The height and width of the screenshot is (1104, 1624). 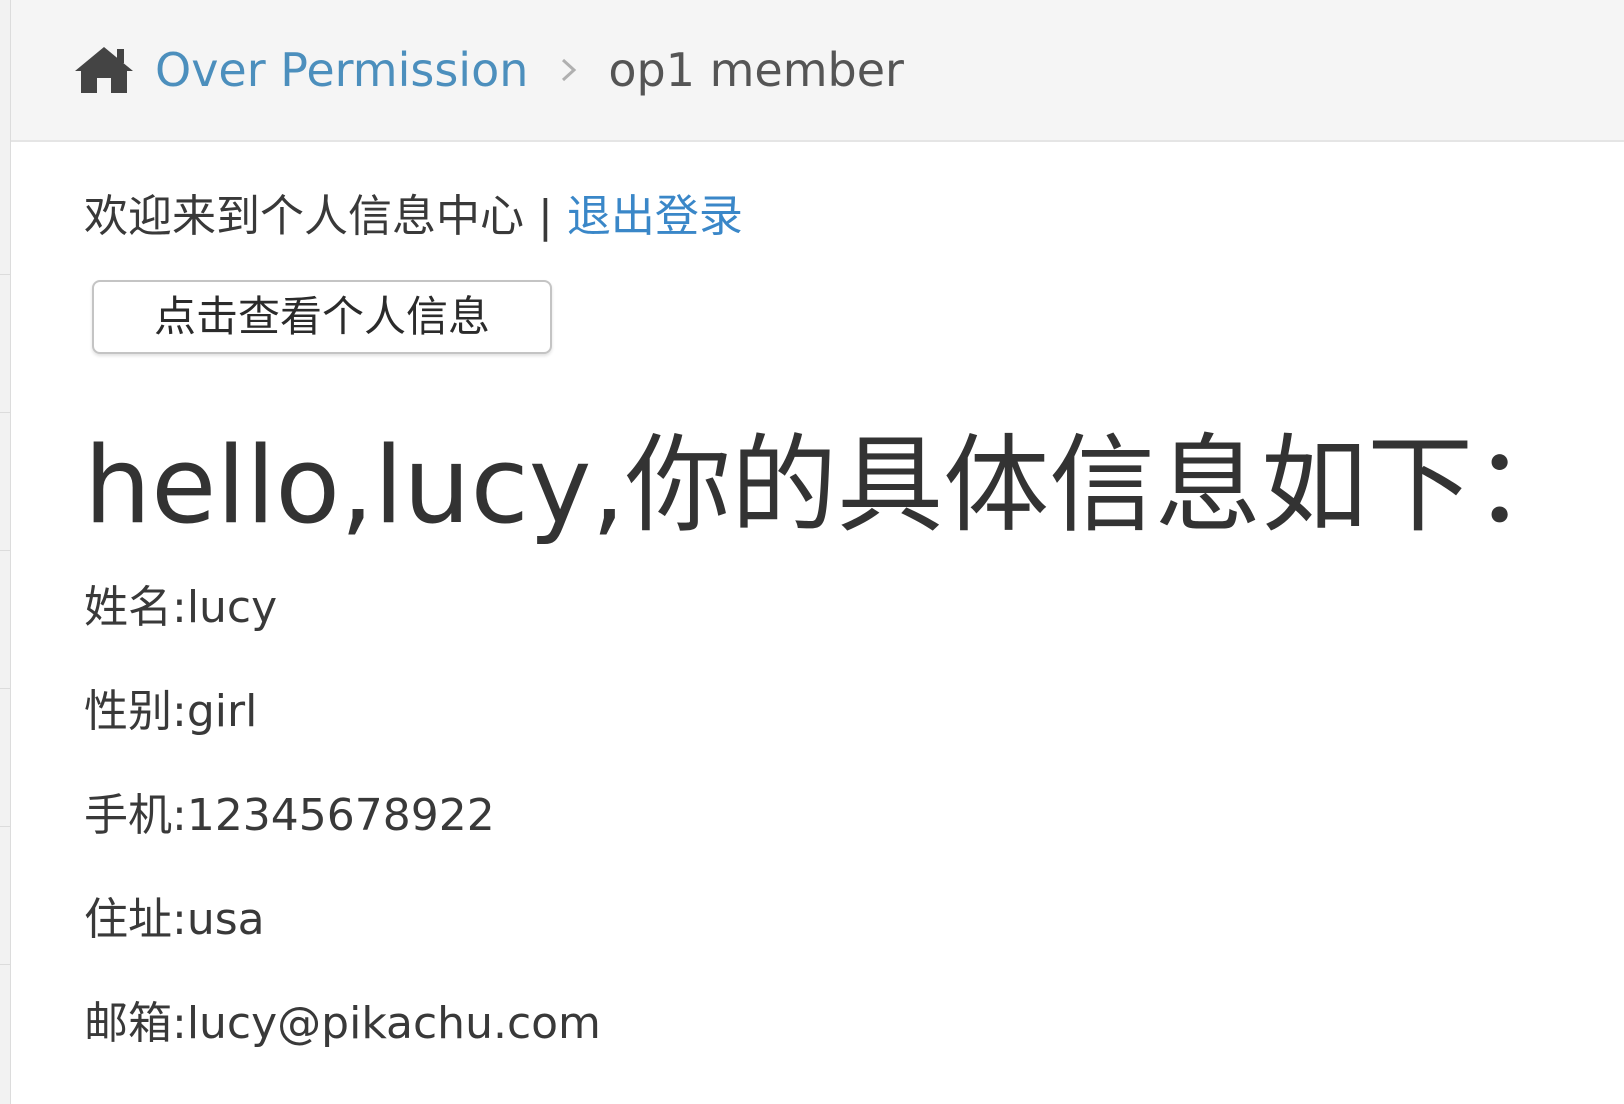 I want to click on breadcrumb: Over Permission op1 member, so click(x=817, y=71).